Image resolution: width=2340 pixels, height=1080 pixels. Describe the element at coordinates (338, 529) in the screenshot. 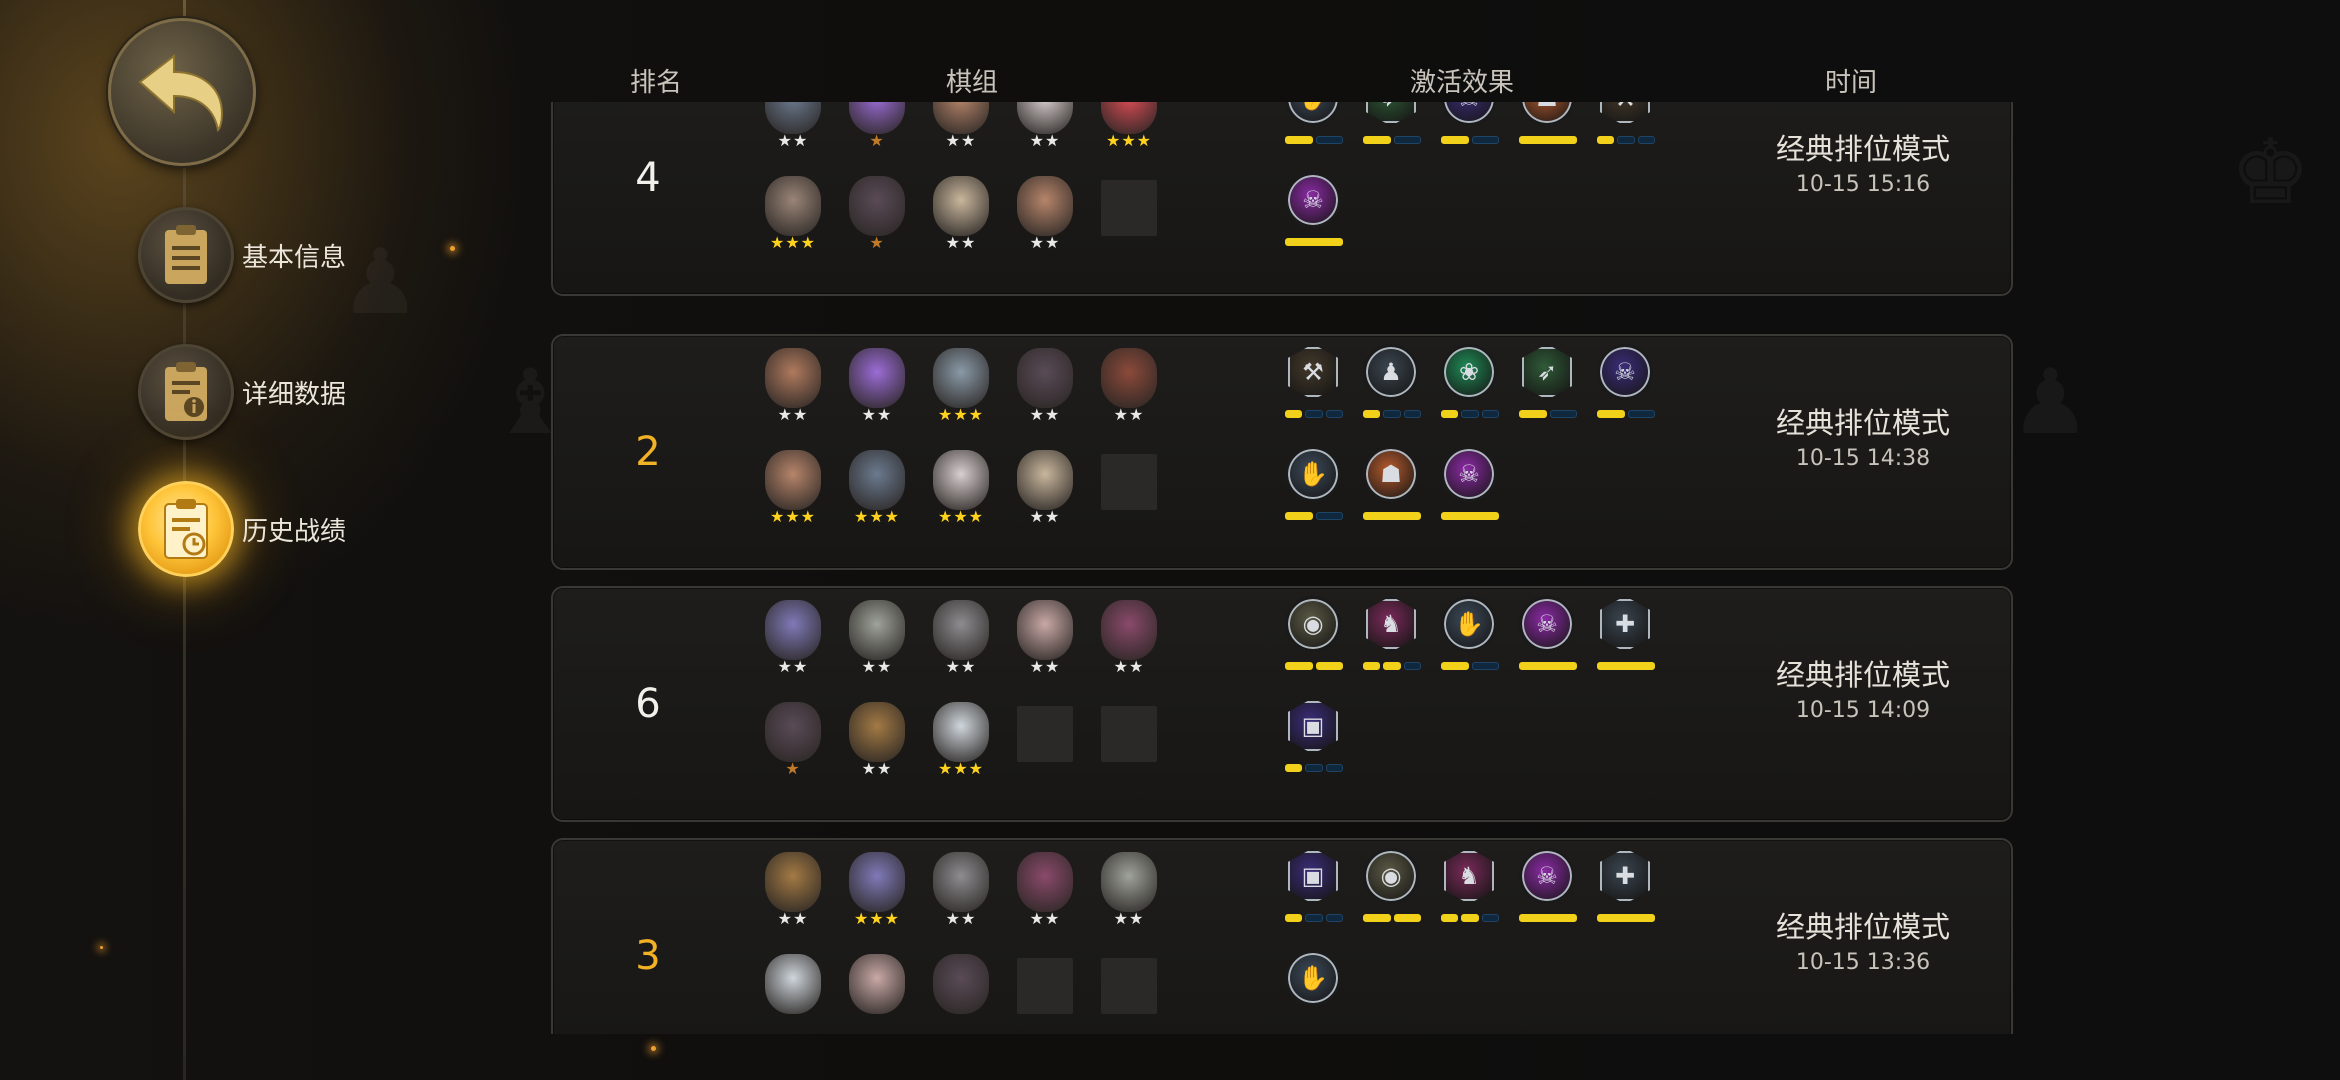

I see `menu-item-match-history: 历史战绩` at that location.